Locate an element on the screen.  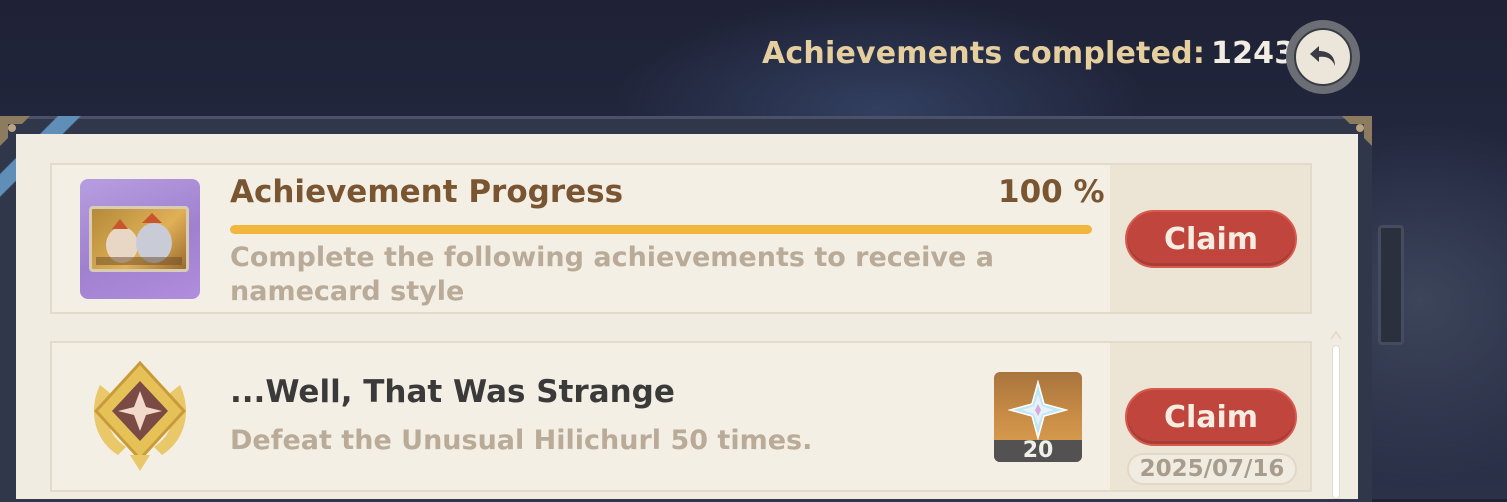
namecard-icon is located at coordinates (140, 239).